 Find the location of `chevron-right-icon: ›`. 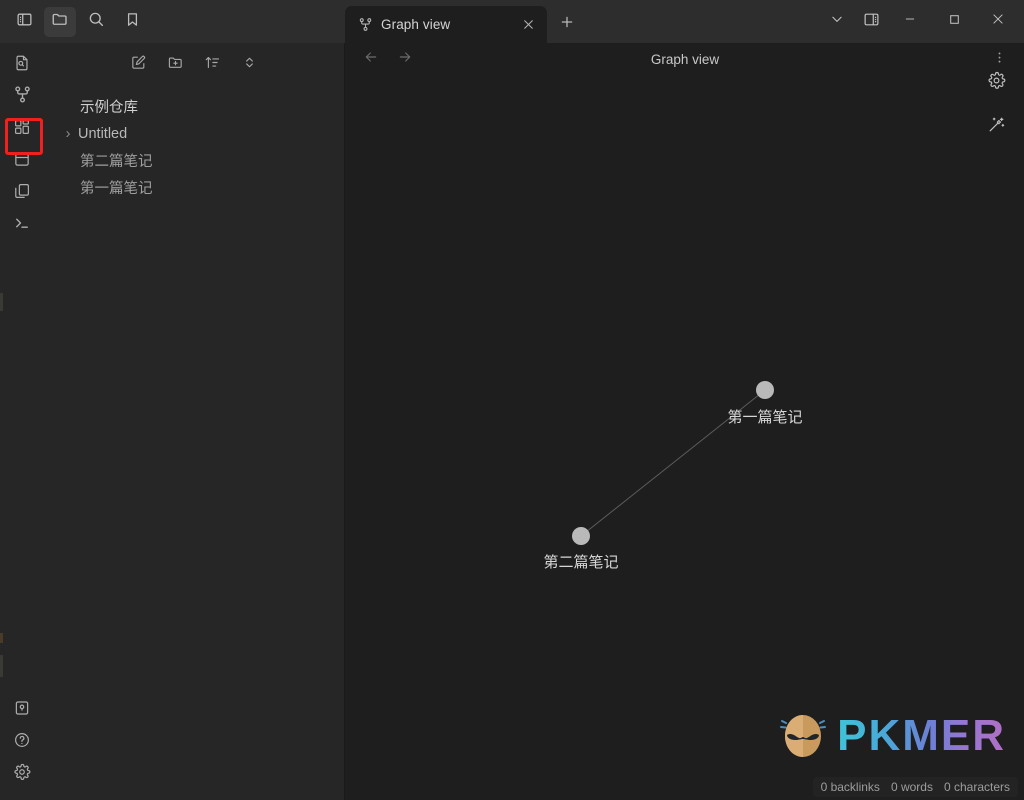

chevron-right-icon: › is located at coordinates (68, 134).